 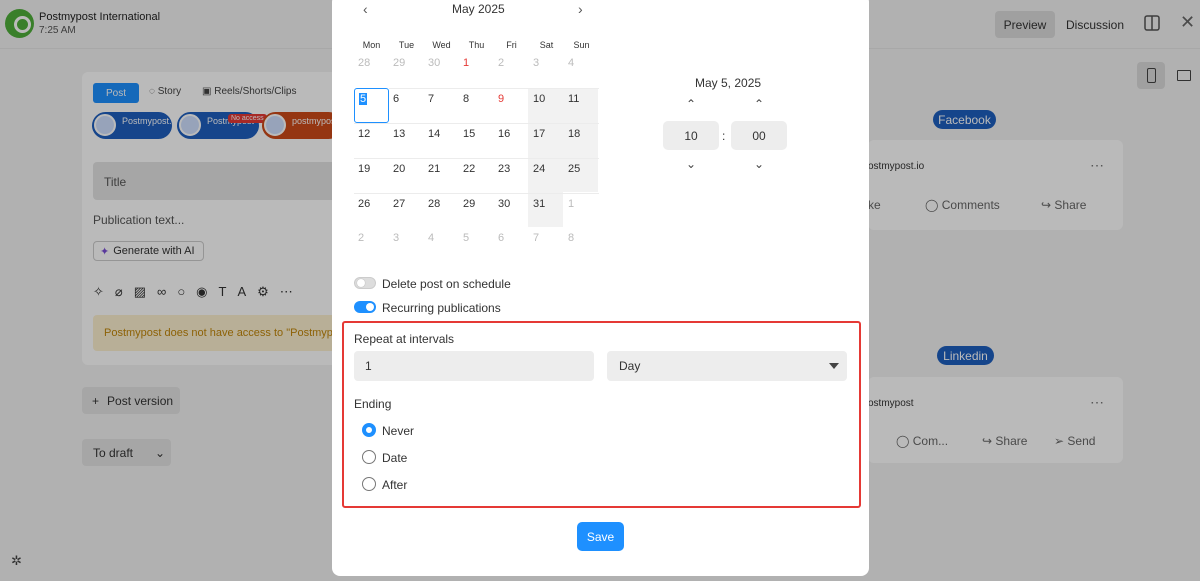 What do you see at coordinates (399, 169) in the screenshot?
I see `calendar-day-number: 20` at bounding box center [399, 169].